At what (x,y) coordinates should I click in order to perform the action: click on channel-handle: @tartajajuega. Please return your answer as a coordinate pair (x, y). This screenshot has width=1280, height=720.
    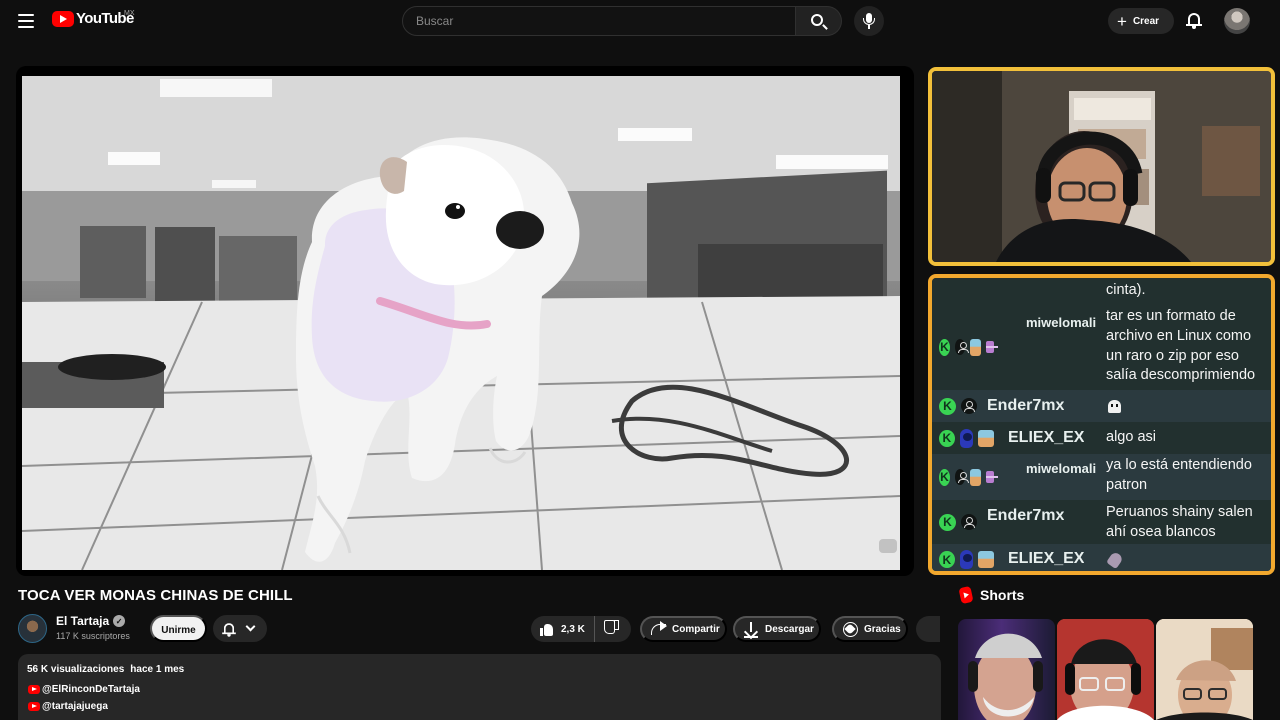
    Looking at the image, I should click on (75, 706).